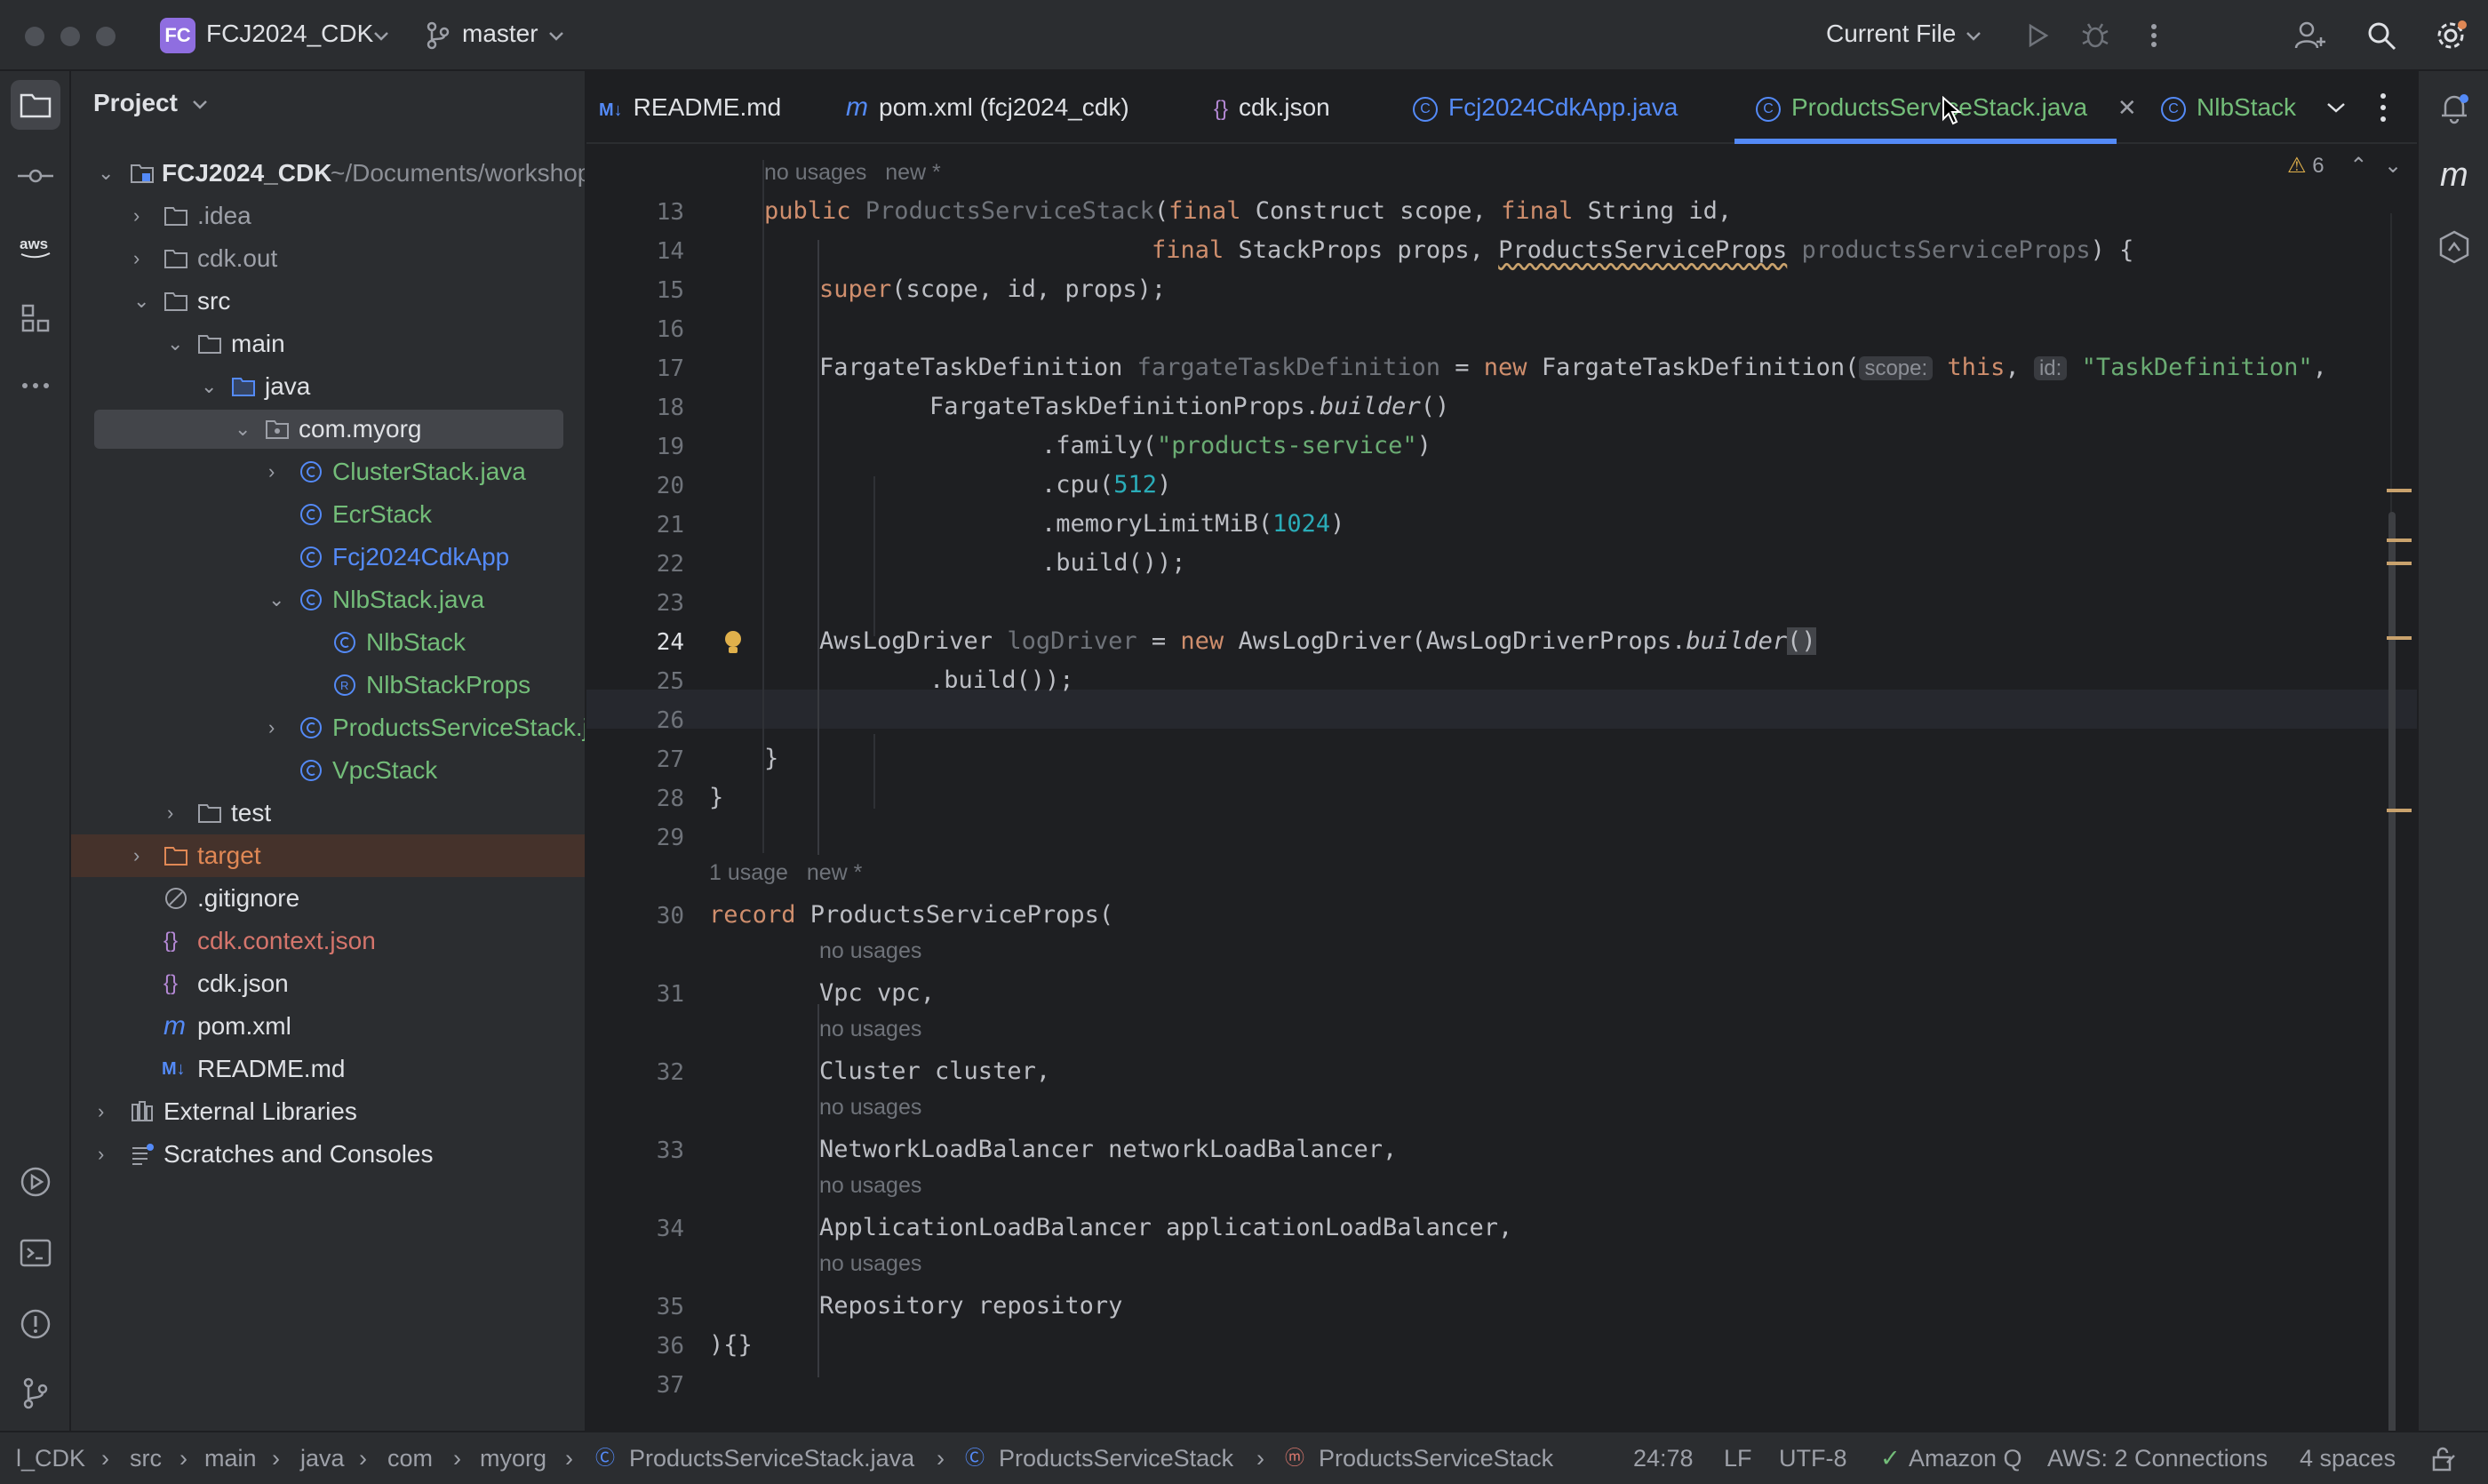 This screenshot has height=1484, width=2488. Describe the element at coordinates (911, 915) in the screenshot. I see `code-line-30: record ProductsServiceProps(` at that location.